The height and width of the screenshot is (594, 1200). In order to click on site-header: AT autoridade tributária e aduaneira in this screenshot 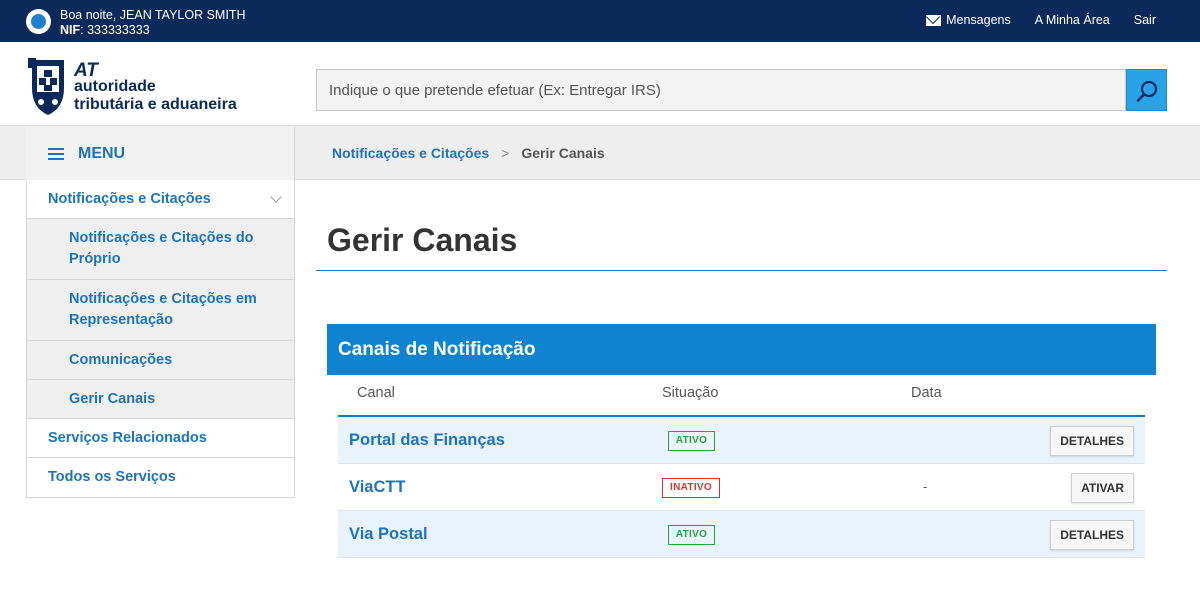, I will do `click(600, 84)`.